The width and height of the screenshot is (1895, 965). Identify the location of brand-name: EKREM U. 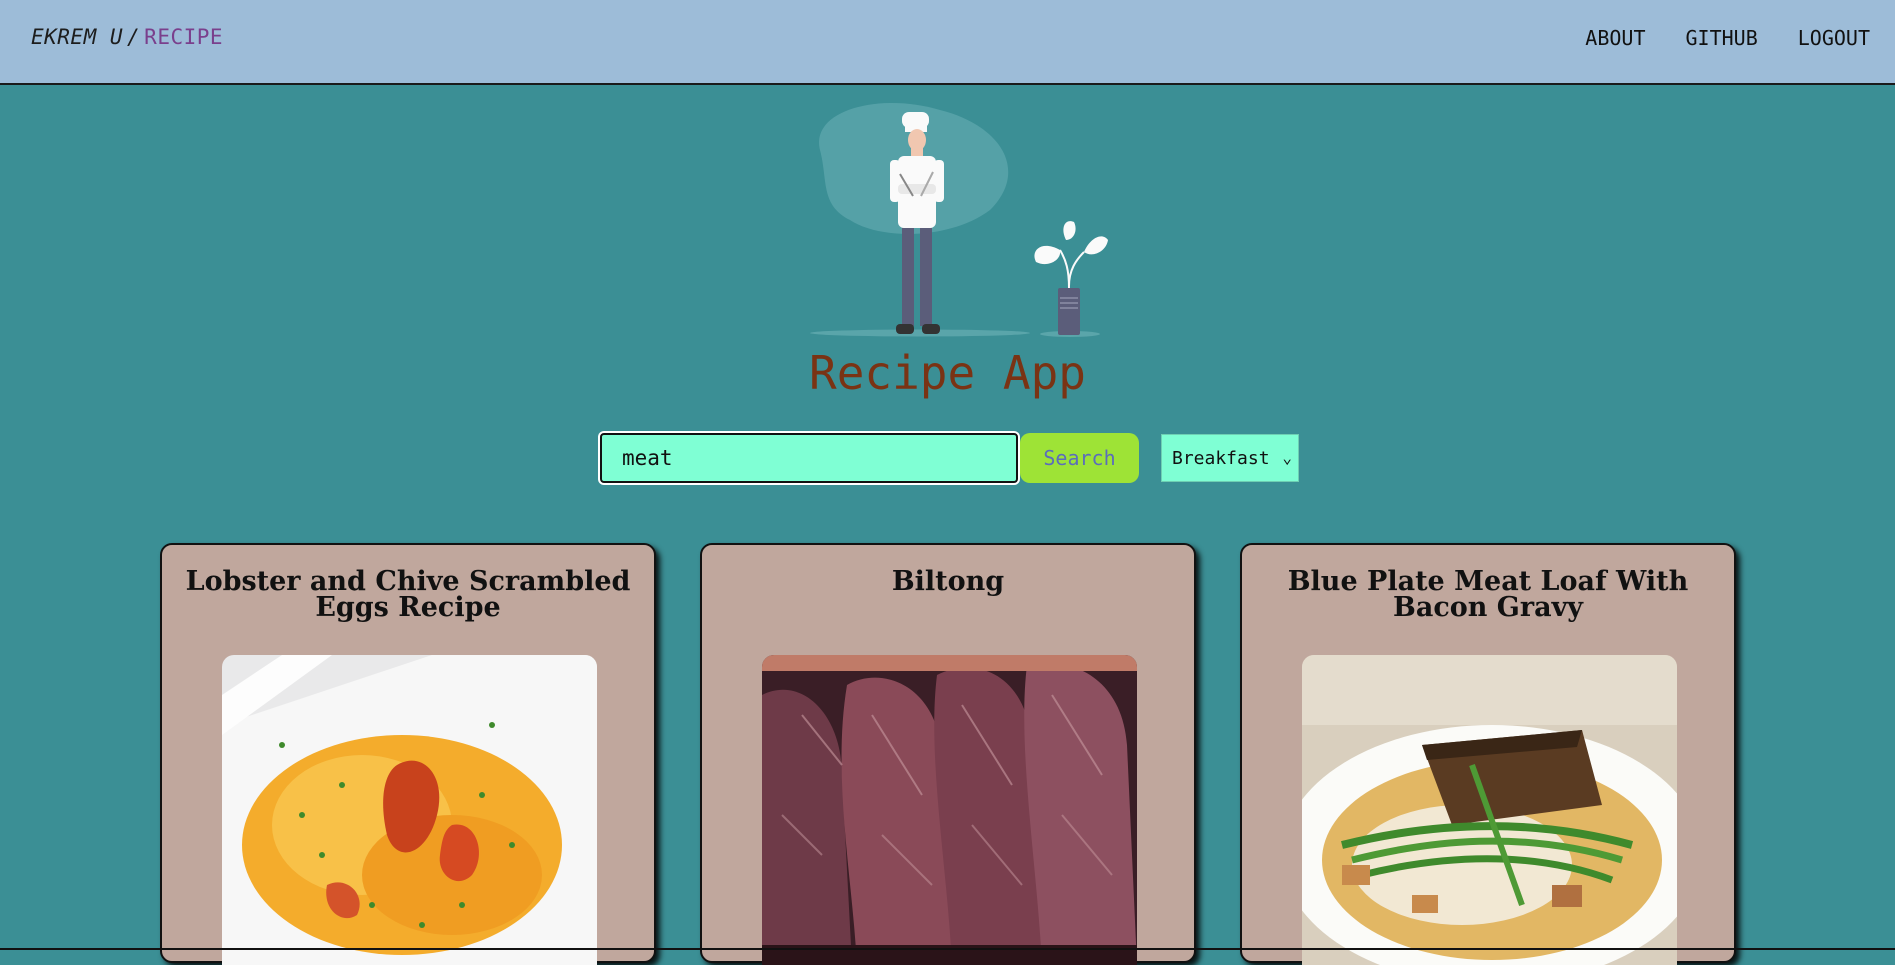
(77, 37).